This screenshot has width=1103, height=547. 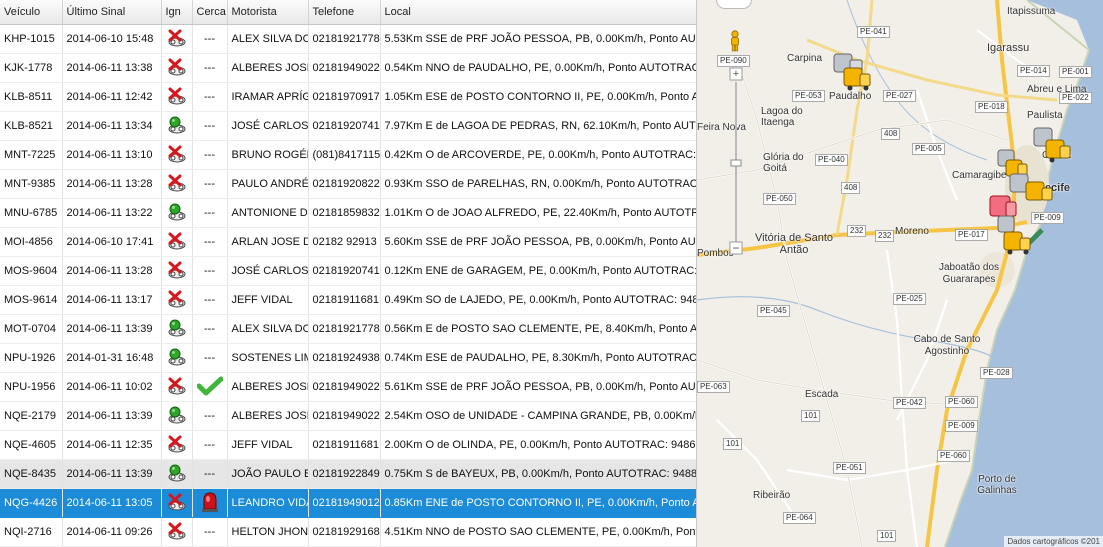 What do you see at coordinates (857, 231) in the screenshot?
I see `road-shield: 232` at bounding box center [857, 231].